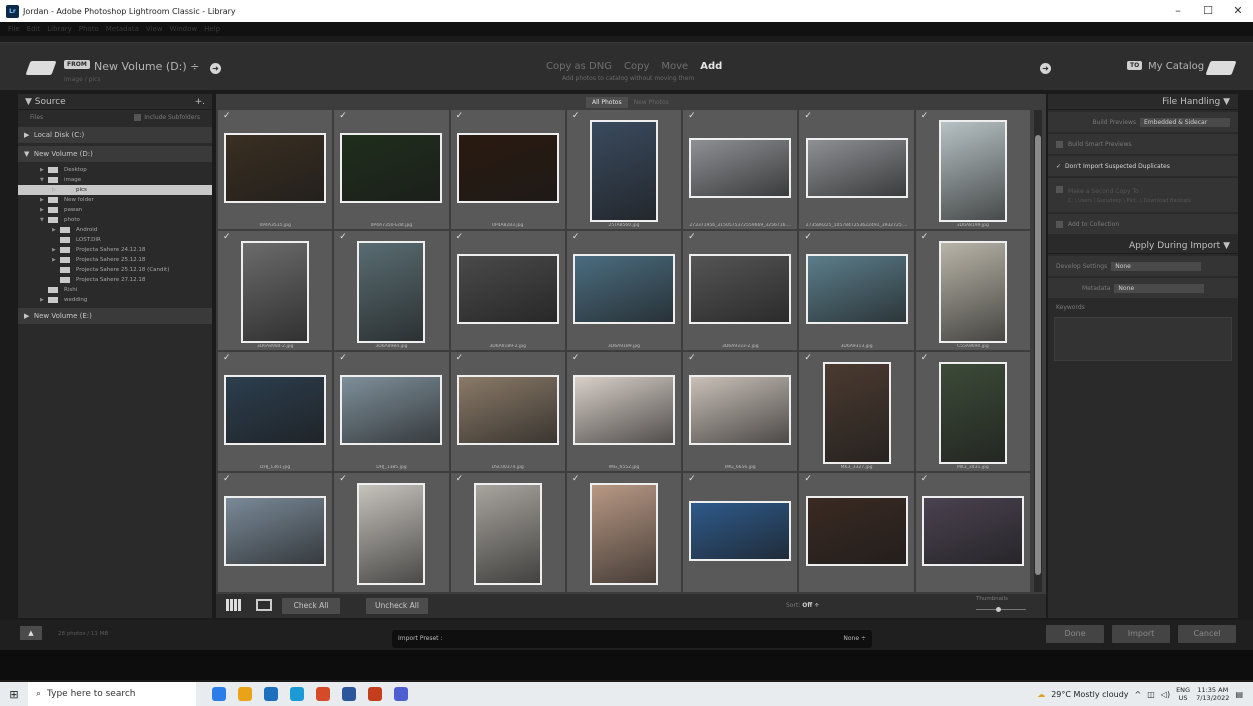 The image size is (1253, 706). Describe the element at coordinates (1038, 355) in the screenshot. I see `scrollbar-thumb` at that location.